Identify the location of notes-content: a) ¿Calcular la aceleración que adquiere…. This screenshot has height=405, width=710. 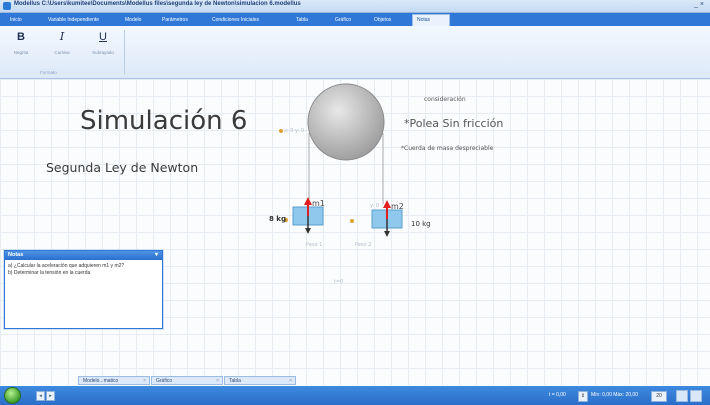
(83, 269).